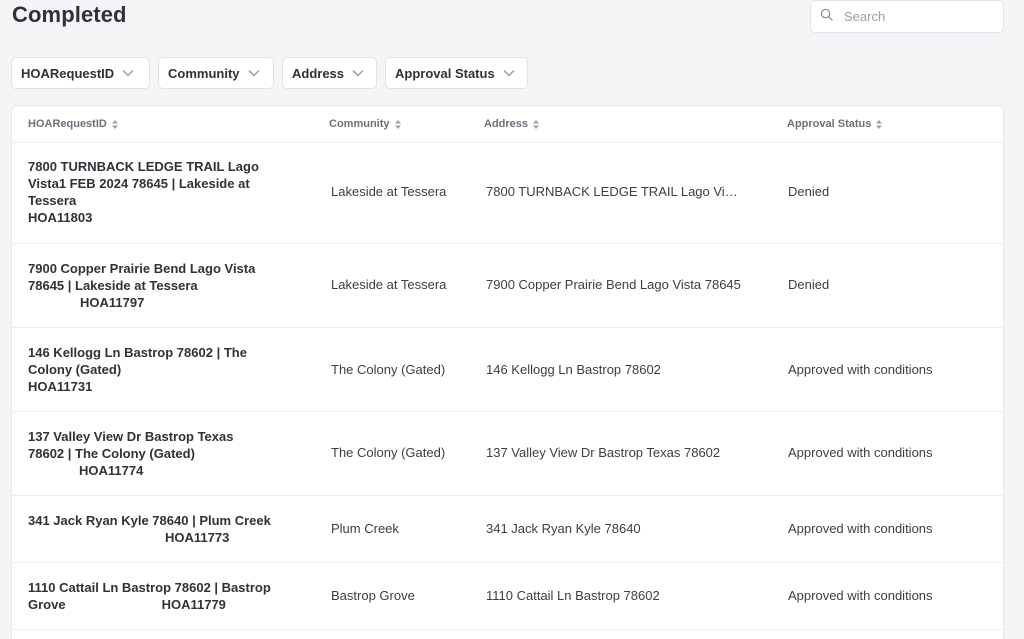 The width and height of the screenshot is (1024, 639). What do you see at coordinates (73, 124) in the screenshot?
I see `column-header-hoarequestid: HOARequestID` at bounding box center [73, 124].